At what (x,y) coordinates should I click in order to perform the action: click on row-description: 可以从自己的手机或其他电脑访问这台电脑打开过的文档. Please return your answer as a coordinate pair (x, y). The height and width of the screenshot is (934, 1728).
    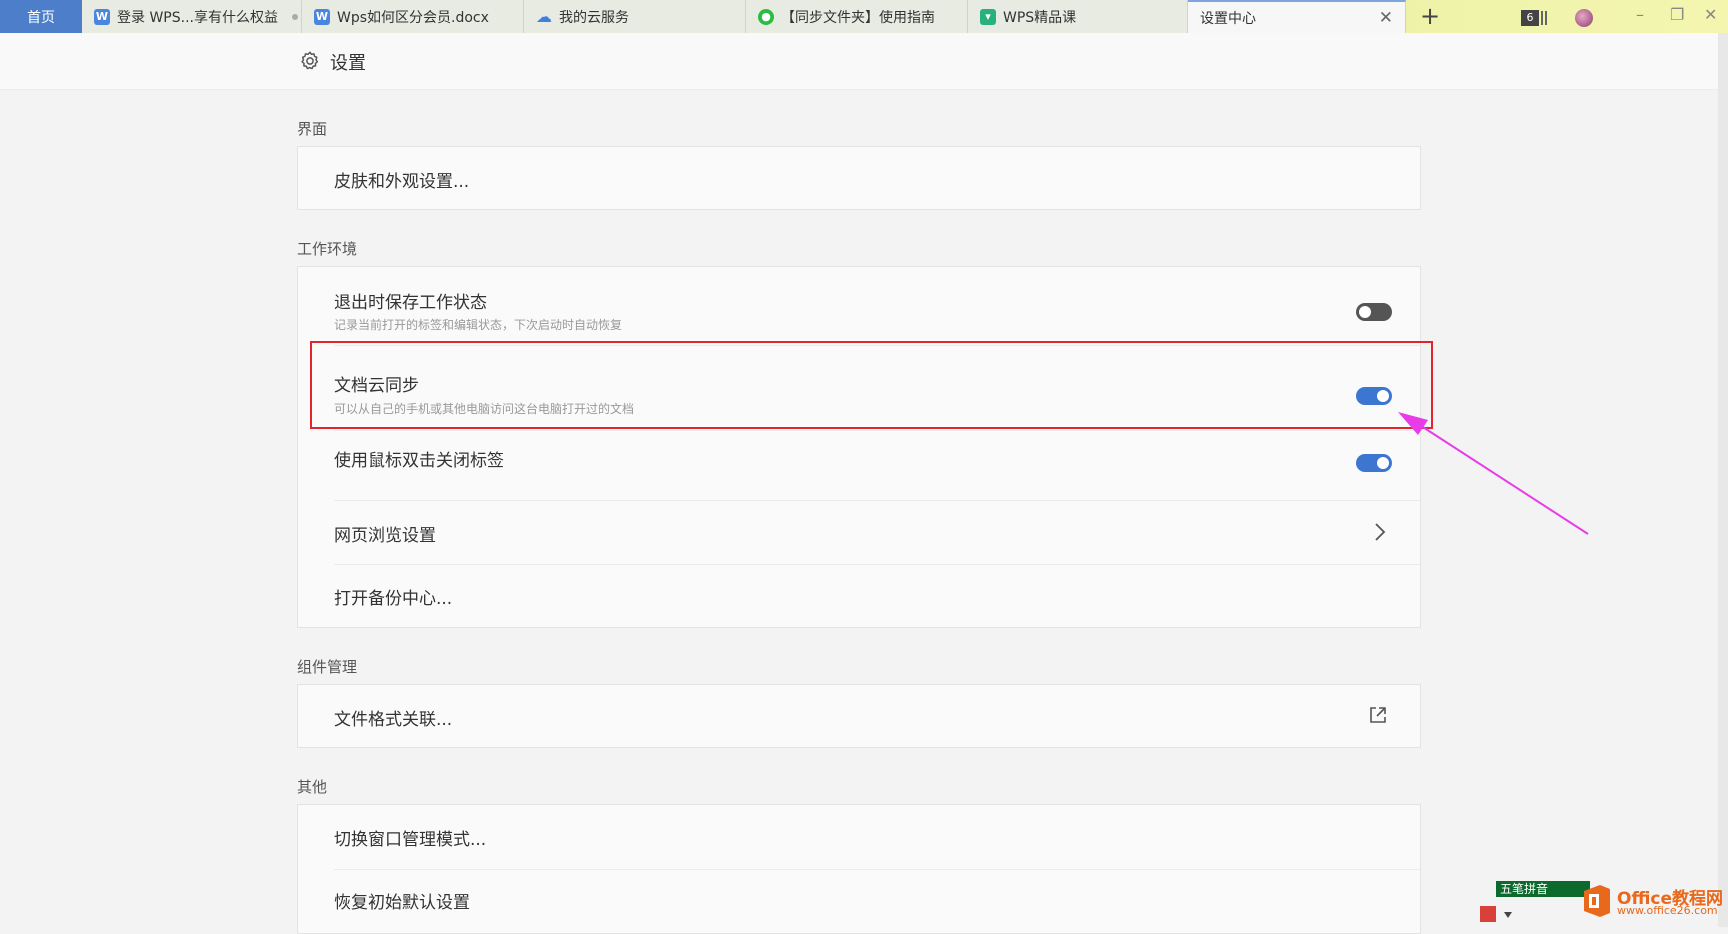
    Looking at the image, I should click on (484, 409).